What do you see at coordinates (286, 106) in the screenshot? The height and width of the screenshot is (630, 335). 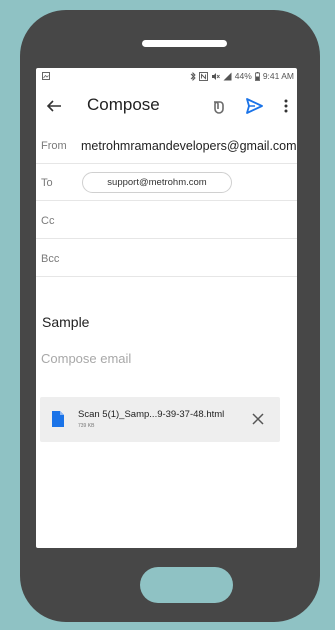 I see `more-vert-icon` at bounding box center [286, 106].